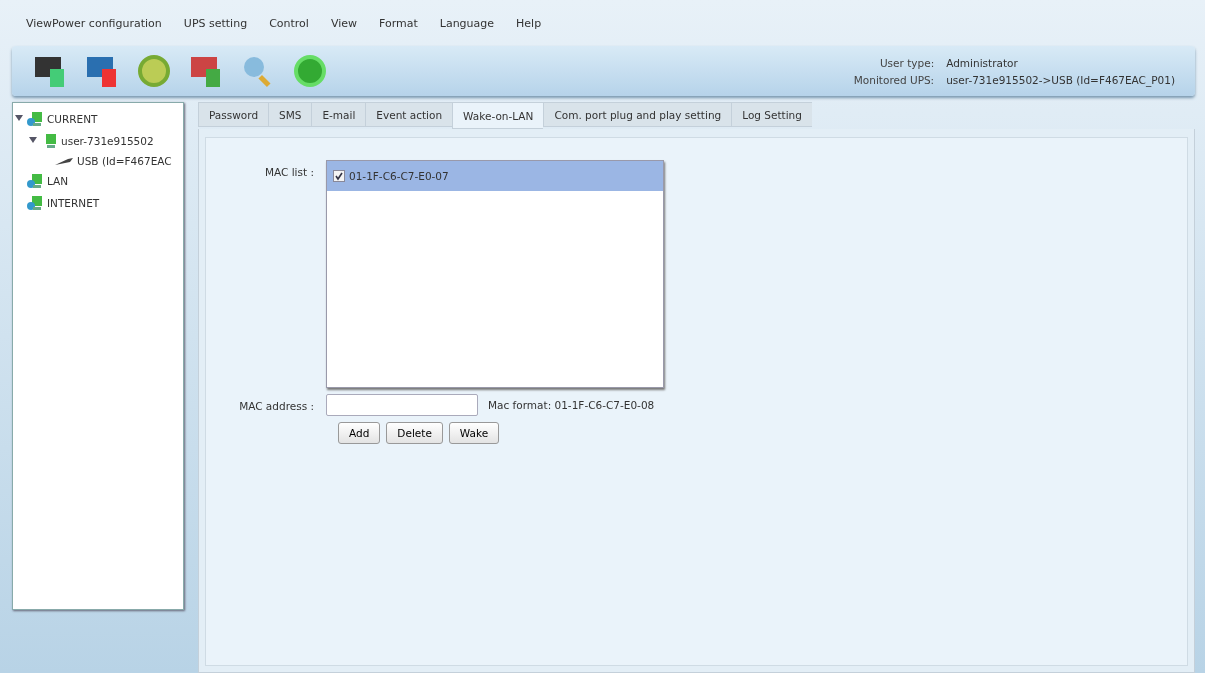 The width and height of the screenshot is (1205, 673). I want to click on list-item: 01-1F-C6-C7-E0-07, so click(495, 176).